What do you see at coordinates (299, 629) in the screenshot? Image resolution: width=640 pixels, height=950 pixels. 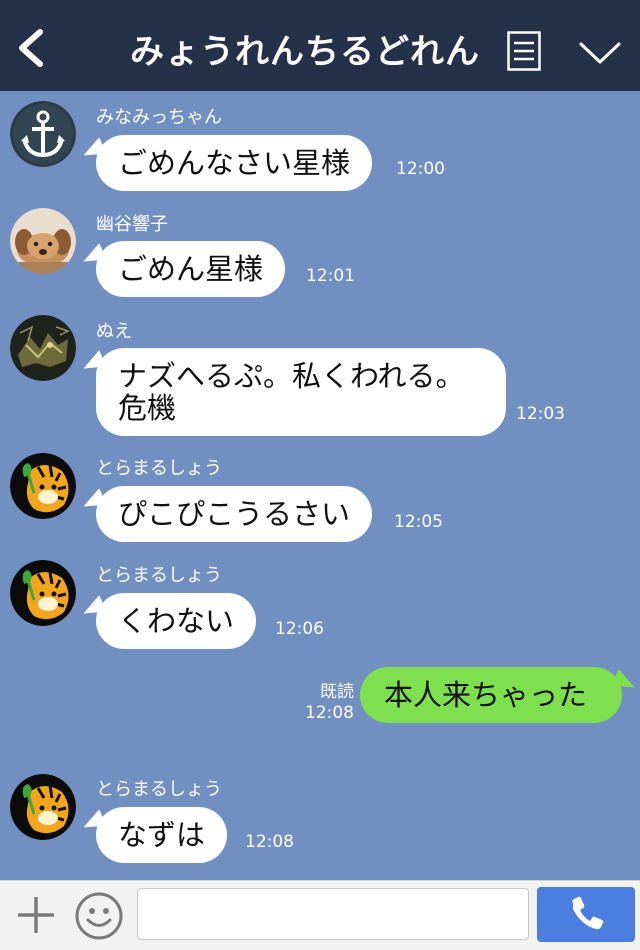 I see `message-time: 12:06` at bounding box center [299, 629].